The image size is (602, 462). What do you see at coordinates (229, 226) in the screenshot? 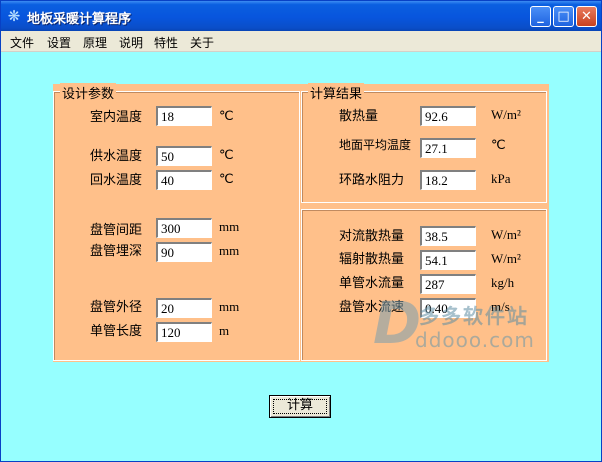
I see `pipe-spacing-unit: mm` at bounding box center [229, 226].